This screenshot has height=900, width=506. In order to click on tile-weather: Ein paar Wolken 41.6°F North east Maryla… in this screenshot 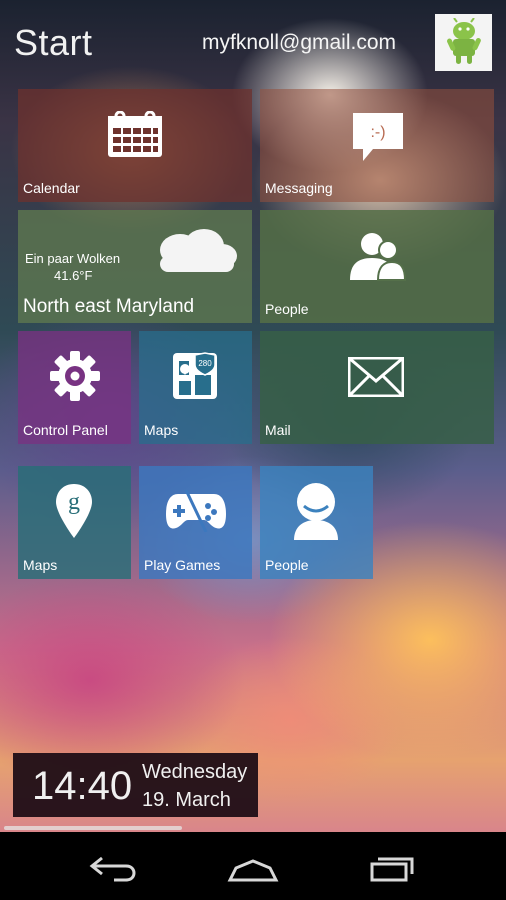, I will do `click(135, 266)`.